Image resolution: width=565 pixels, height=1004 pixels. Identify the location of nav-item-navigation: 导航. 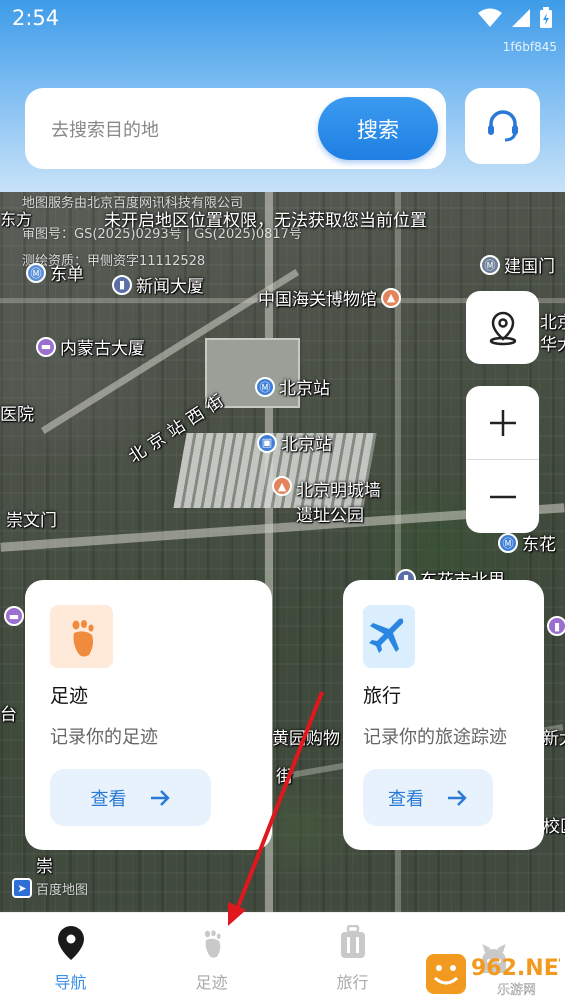
(70, 958).